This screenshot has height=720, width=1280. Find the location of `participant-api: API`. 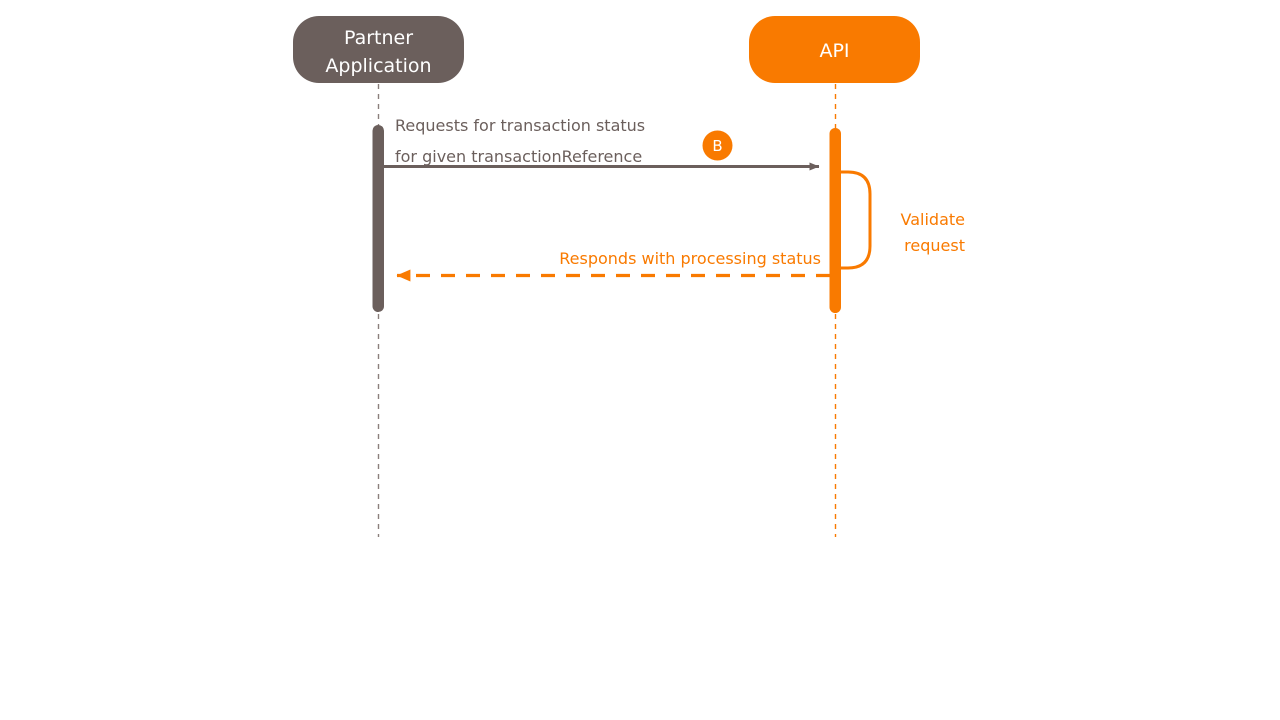

participant-api: API is located at coordinates (834, 49).